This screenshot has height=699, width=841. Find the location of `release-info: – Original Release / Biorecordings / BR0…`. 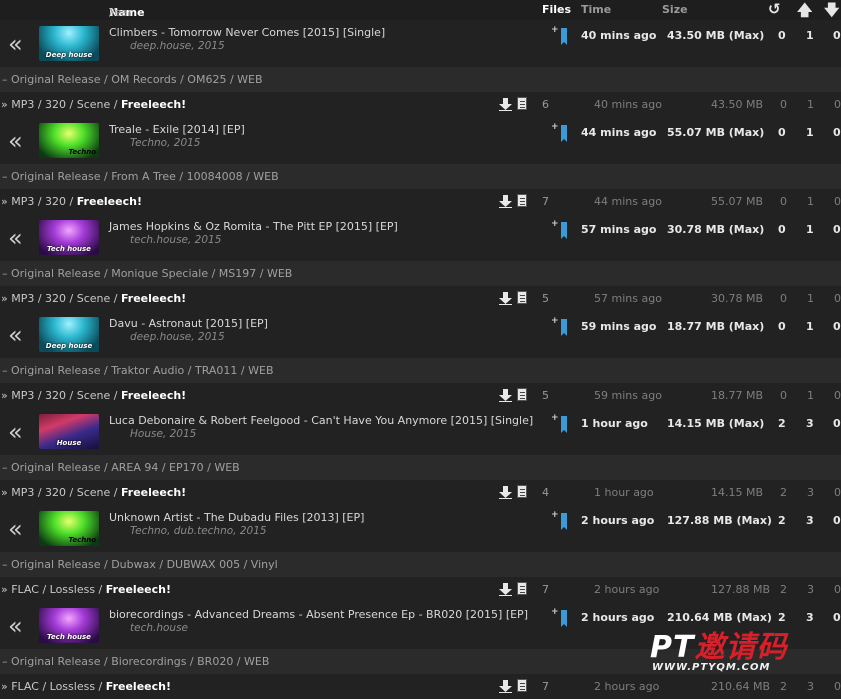

release-info: – Original Release / Biorecordings / BR0… is located at coordinates (136, 661).